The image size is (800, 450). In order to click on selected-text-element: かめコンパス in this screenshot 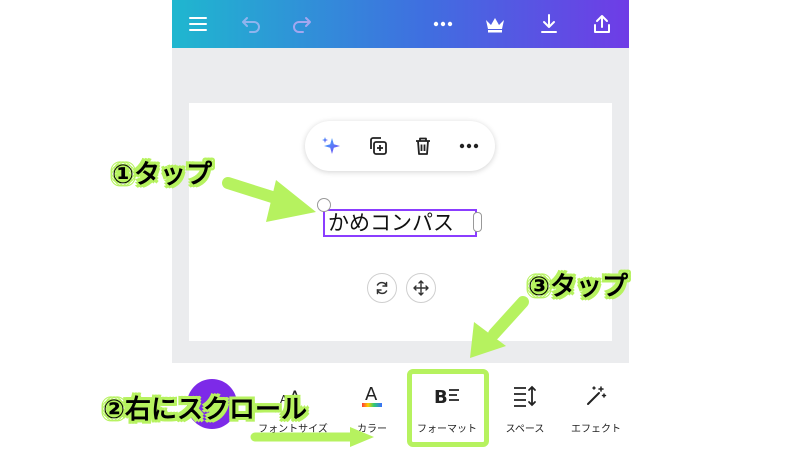, I will do `click(400, 223)`.